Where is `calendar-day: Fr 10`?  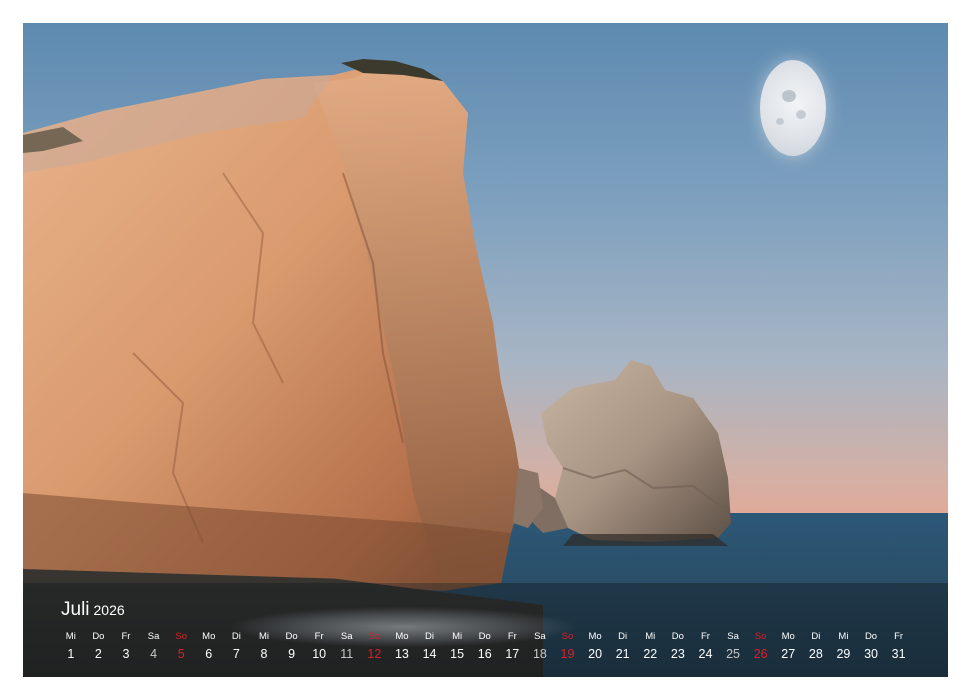 calendar-day: Fr 10 is located at coordinates (319, 650).